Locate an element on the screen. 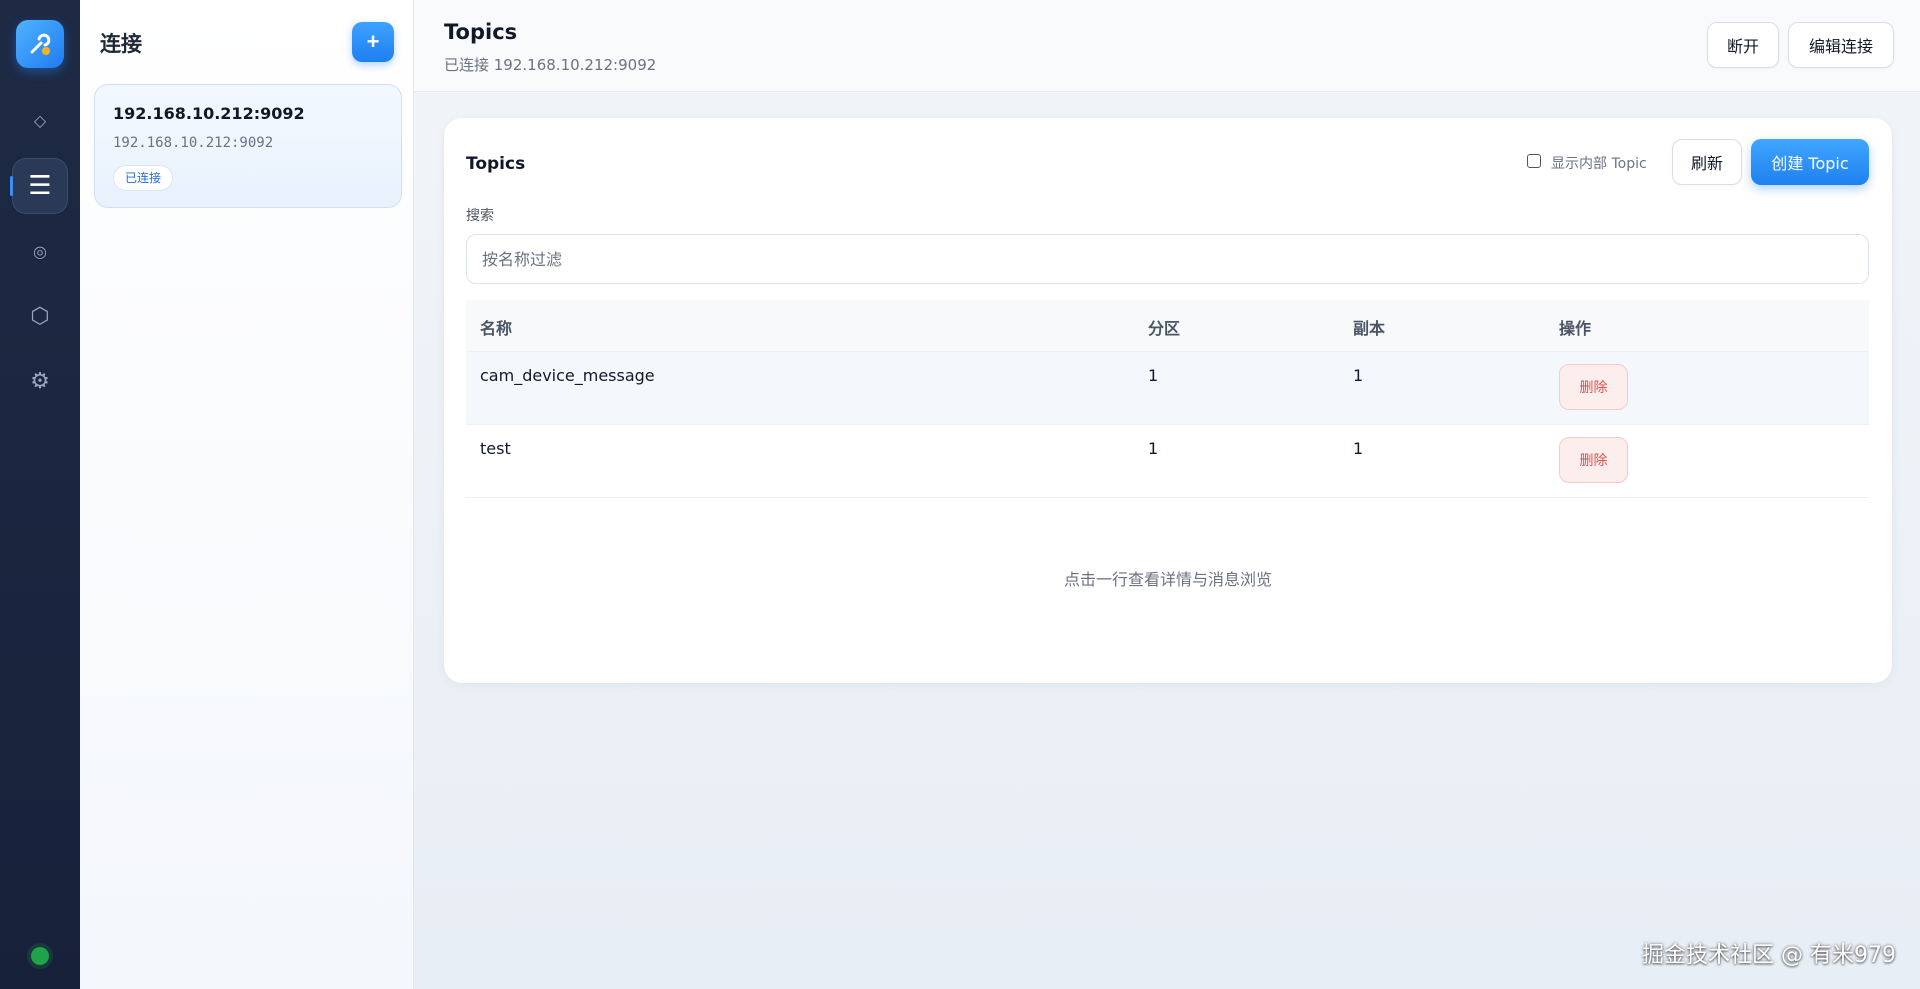  rail-target-icon: ◎ is located at coordinates (40, 251).